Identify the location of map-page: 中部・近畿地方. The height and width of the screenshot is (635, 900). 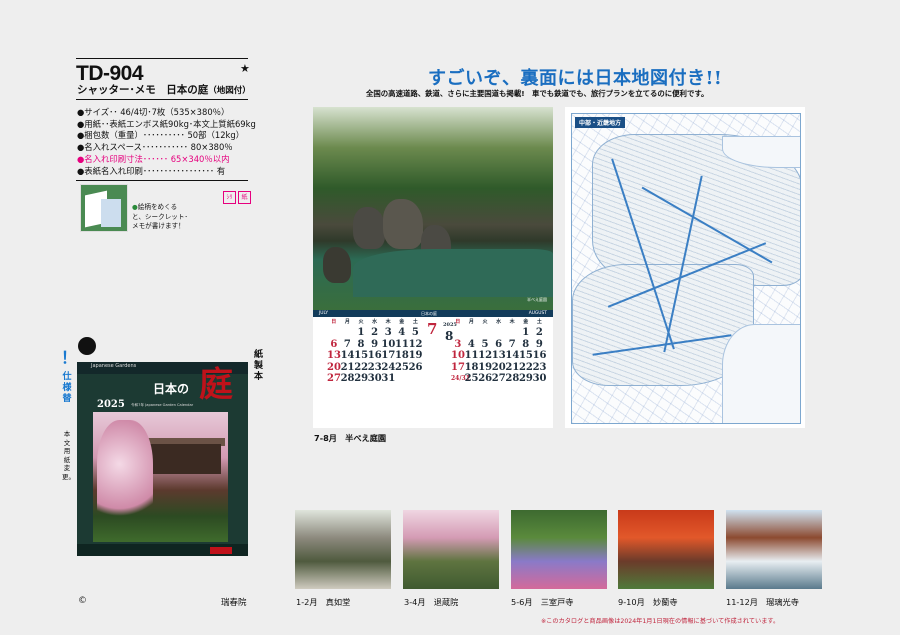
(685, 267).